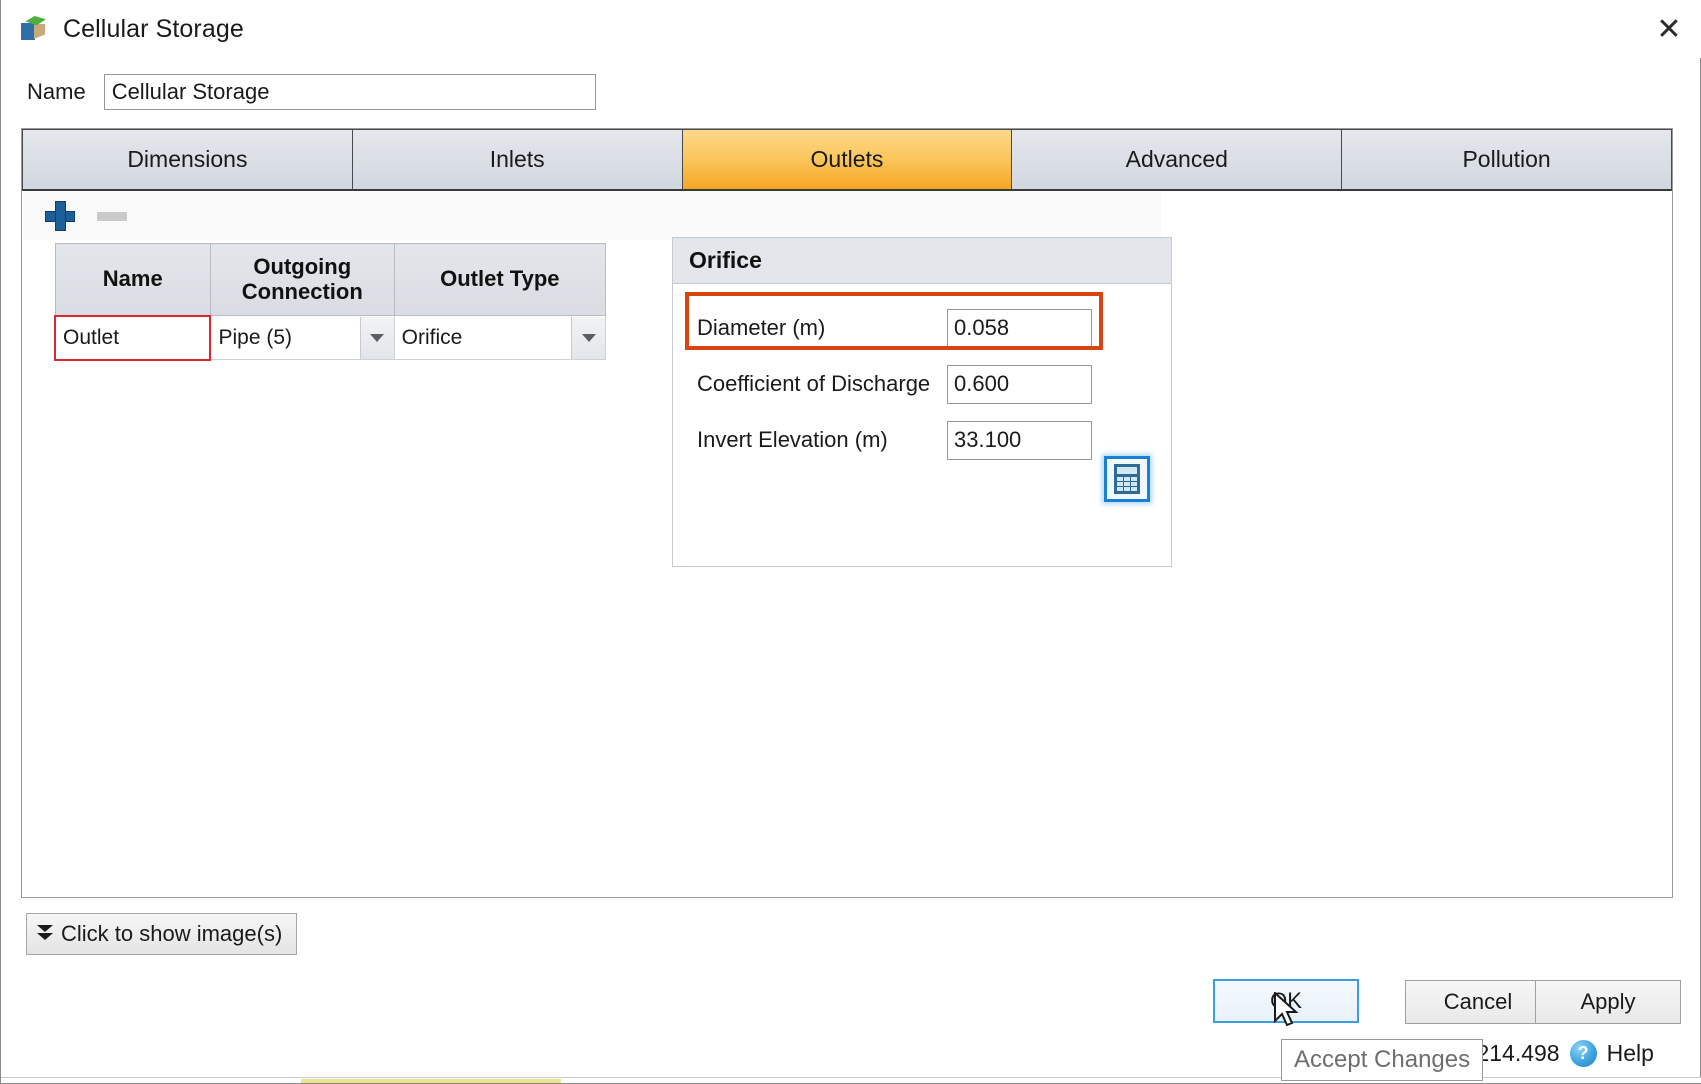 The width and height of the screenshot is (1701, 1084). What do you see at coordinates (1382, 1060) in the screenshot?
I see `tooltip-accept-changes: Accept Changes` at bounding box center [1382, 1060].